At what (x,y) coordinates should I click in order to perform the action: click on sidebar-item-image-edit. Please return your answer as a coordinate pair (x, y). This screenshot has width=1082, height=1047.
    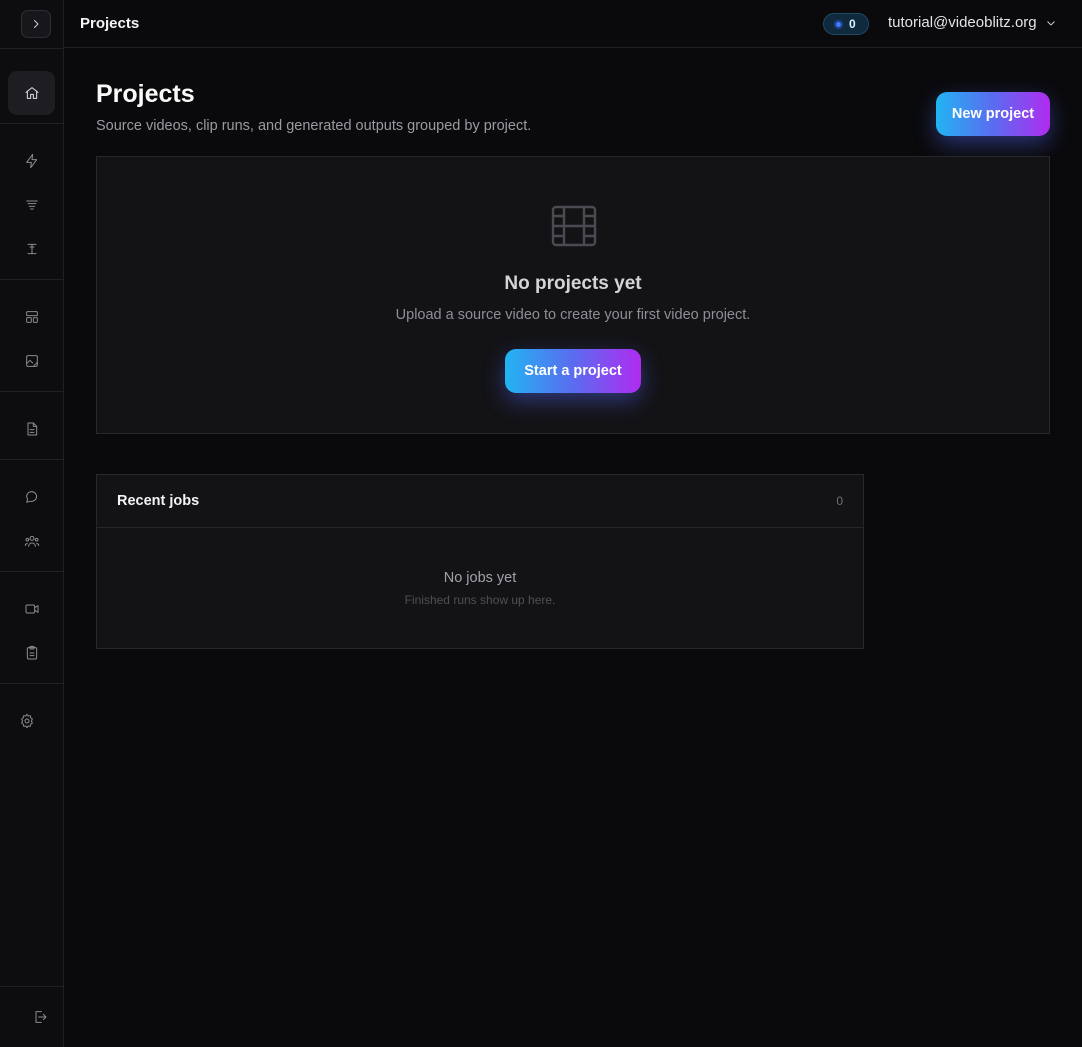
    Looking at the image, I should click on (31, 361).